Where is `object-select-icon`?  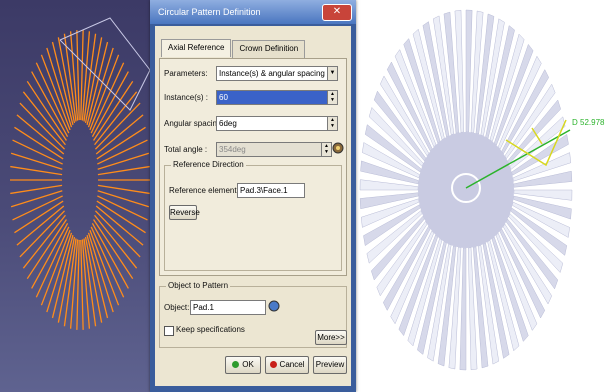
object-select-icon is located at coordinates (274, 306).